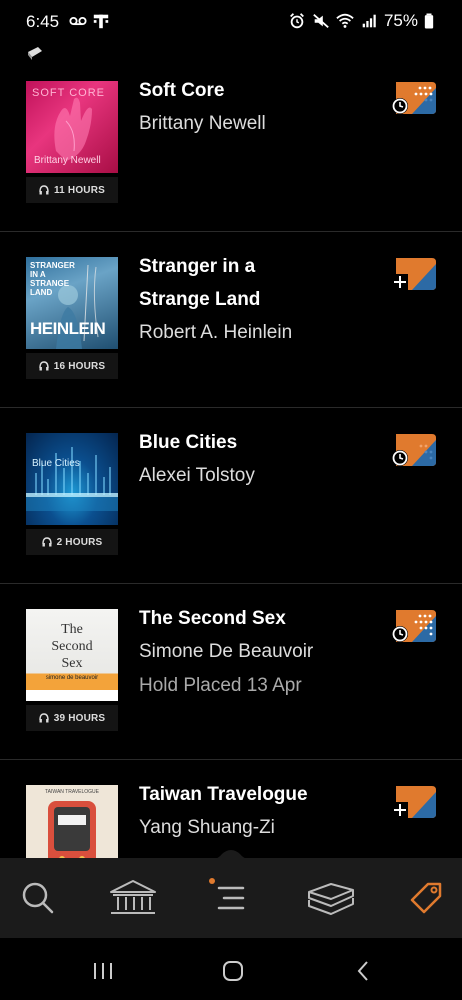 This screenshot has height=1000, width=462. What do you see at coordinates (89, 21) in the screenshot?
I see `status-left-icons` at bounding box center [89, 21].